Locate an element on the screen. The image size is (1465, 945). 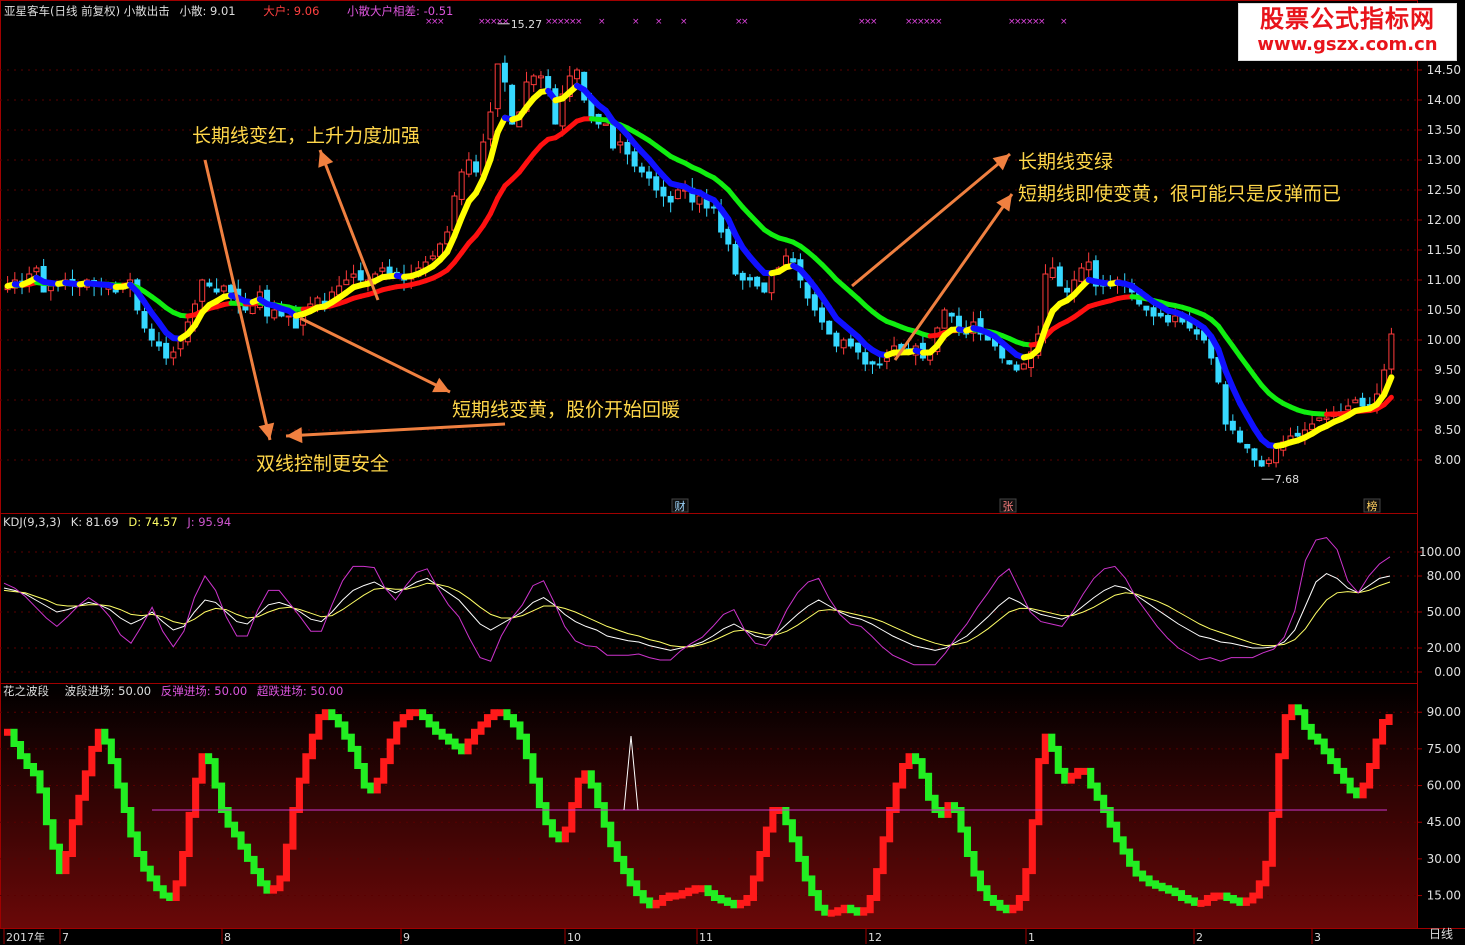
time-tick-label: 8 is located at coordinates (227, 937).